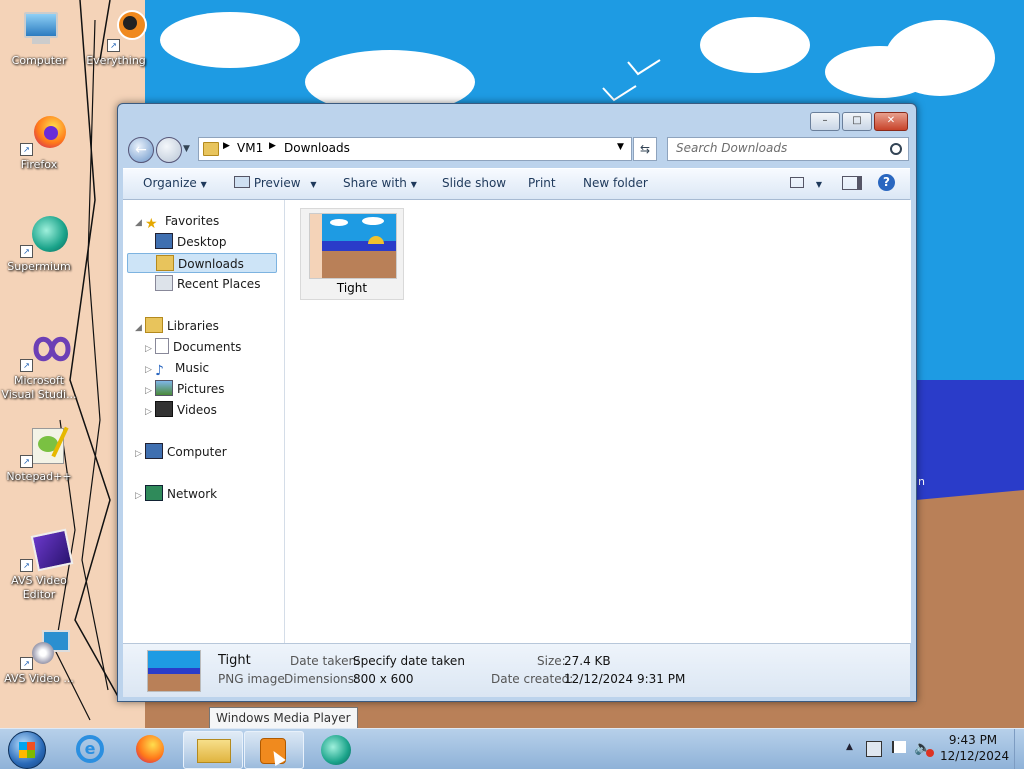 Image resolution: width=1024 pixels, height=769 pixels. Describe the element at coordinates (174, 671) in the screenshot. I see `details-thumbnail-icon` at that location.